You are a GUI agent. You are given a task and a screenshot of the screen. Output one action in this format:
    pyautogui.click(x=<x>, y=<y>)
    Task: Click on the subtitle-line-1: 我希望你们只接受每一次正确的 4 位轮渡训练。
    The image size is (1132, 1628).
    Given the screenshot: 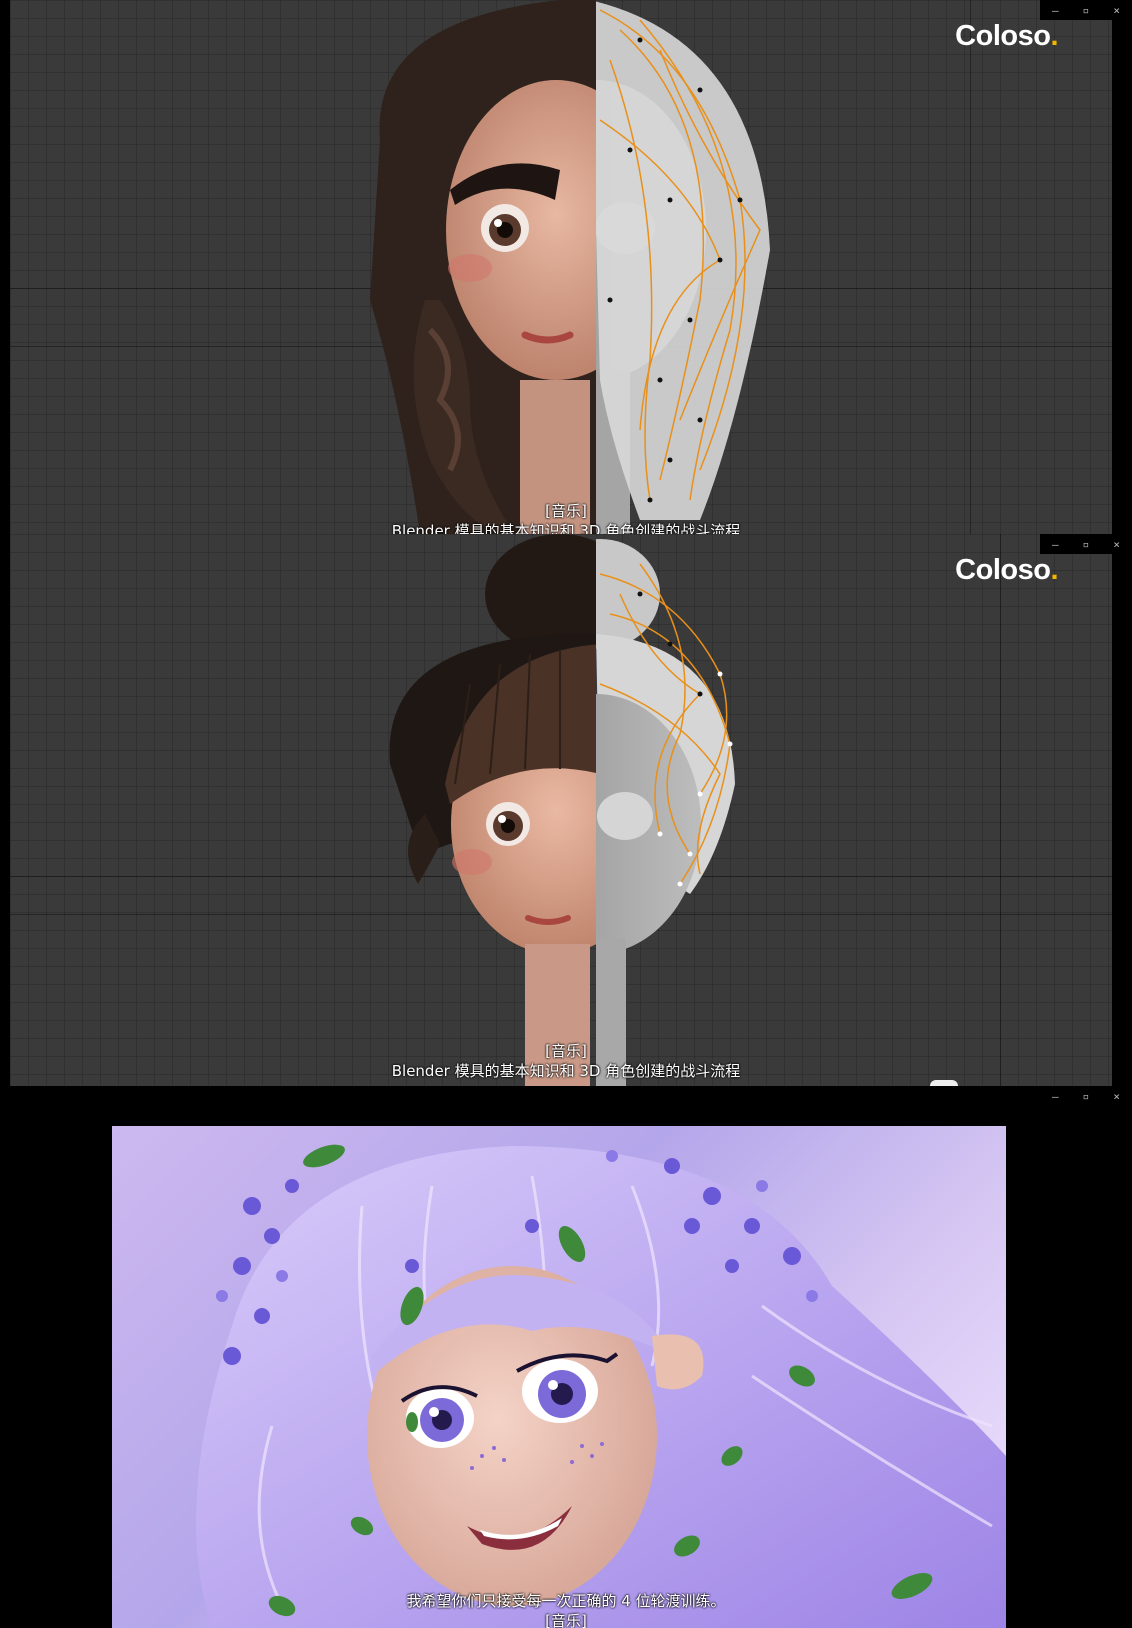 What is the action you would take?
    pyautogui.click(x=566, y=1601)
    